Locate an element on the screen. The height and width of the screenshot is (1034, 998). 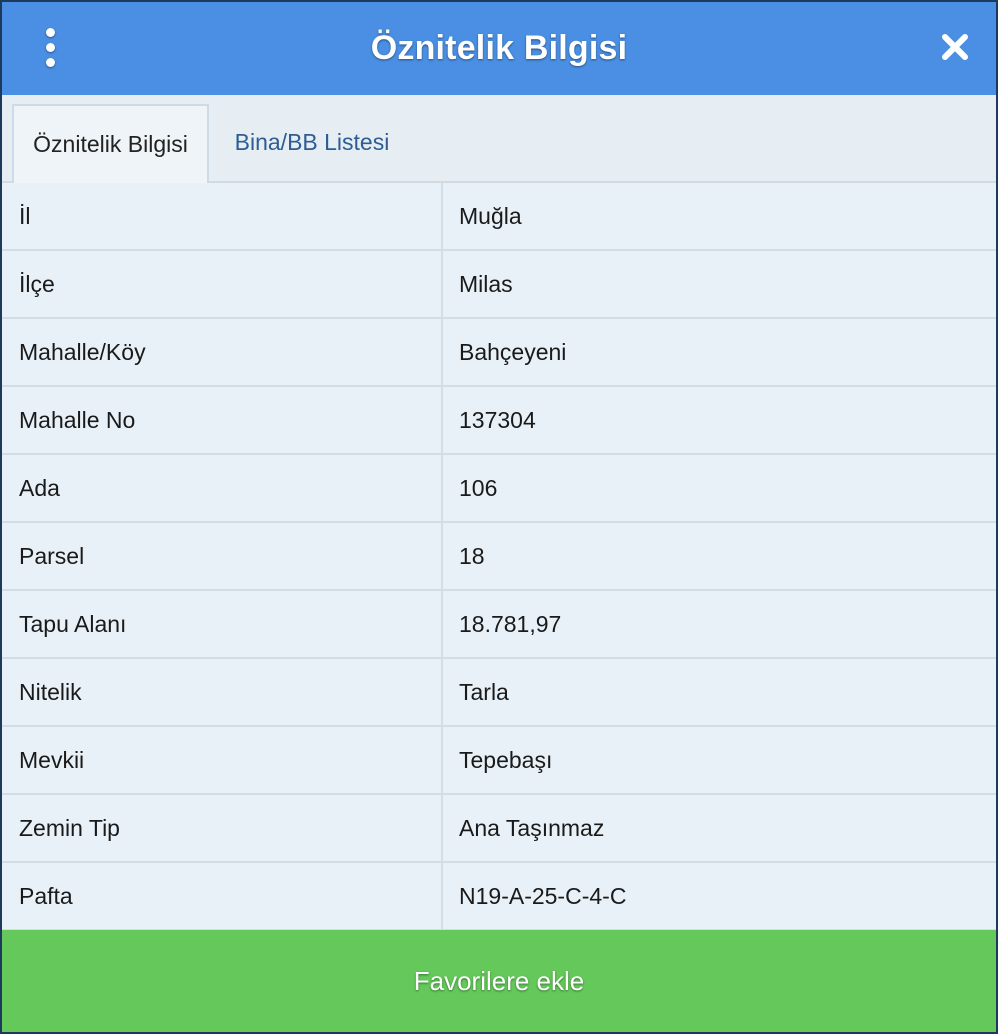
attribute-key: Parsel is located at coordinates (222, 556).